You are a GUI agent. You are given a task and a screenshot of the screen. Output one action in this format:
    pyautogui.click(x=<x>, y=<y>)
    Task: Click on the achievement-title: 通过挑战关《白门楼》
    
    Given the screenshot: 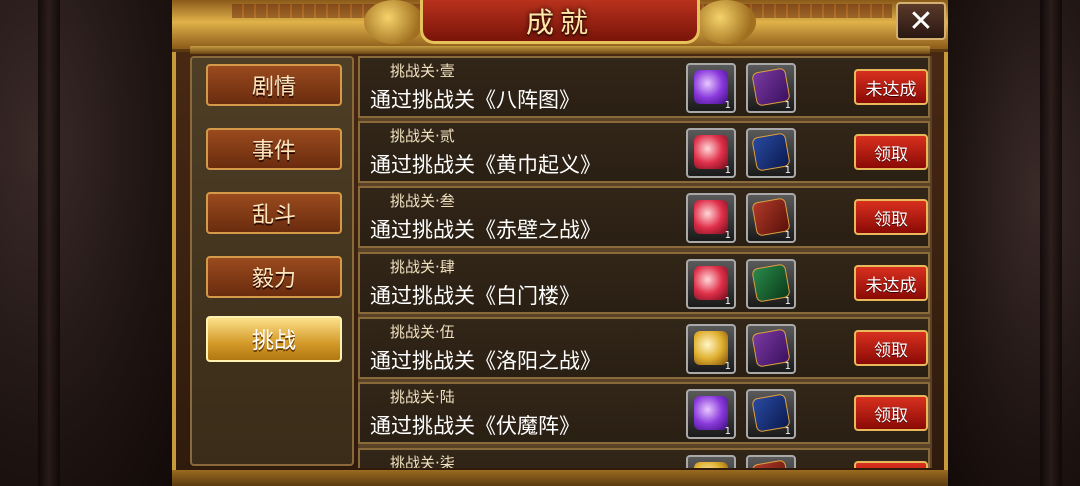 What is the action you would take?
    pyautogui.click(x=475, y=296)
    